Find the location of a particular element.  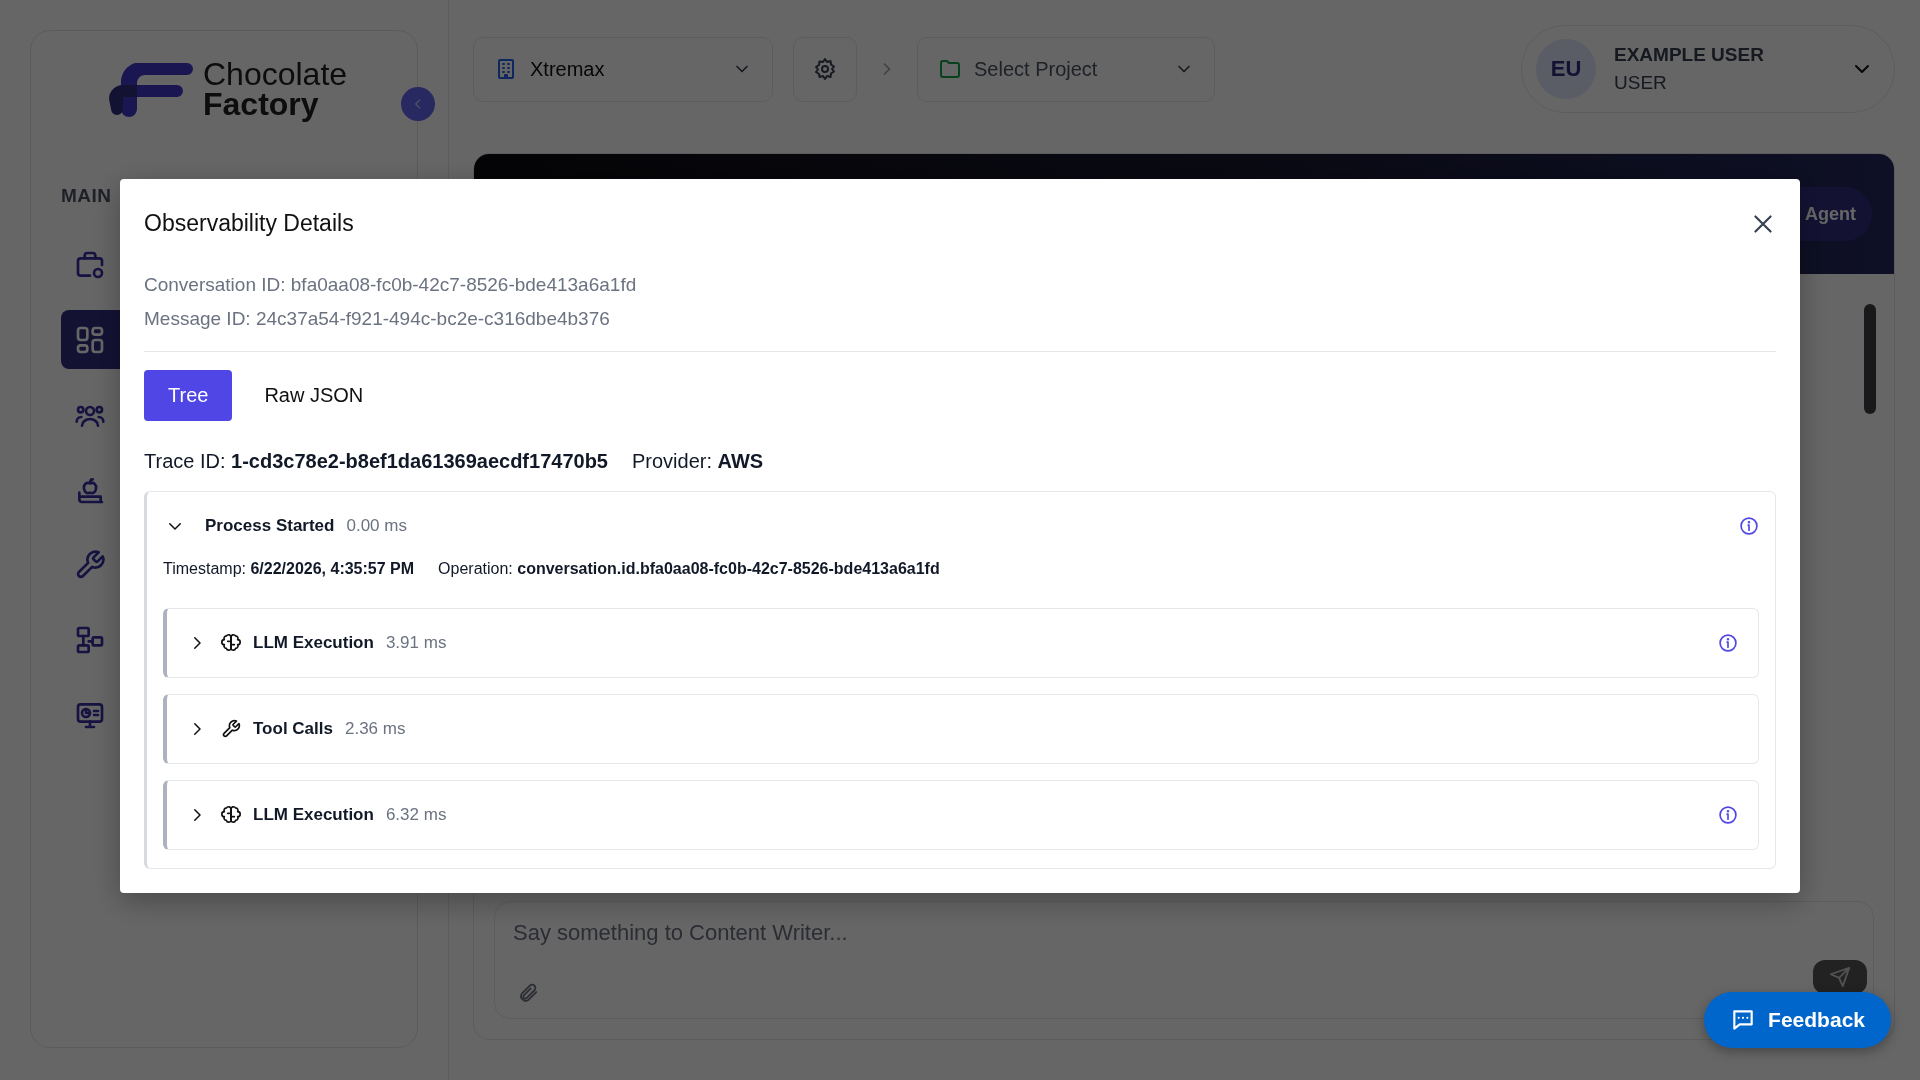

project-dropdown: Select Project is located at coordinates (1066, 69).